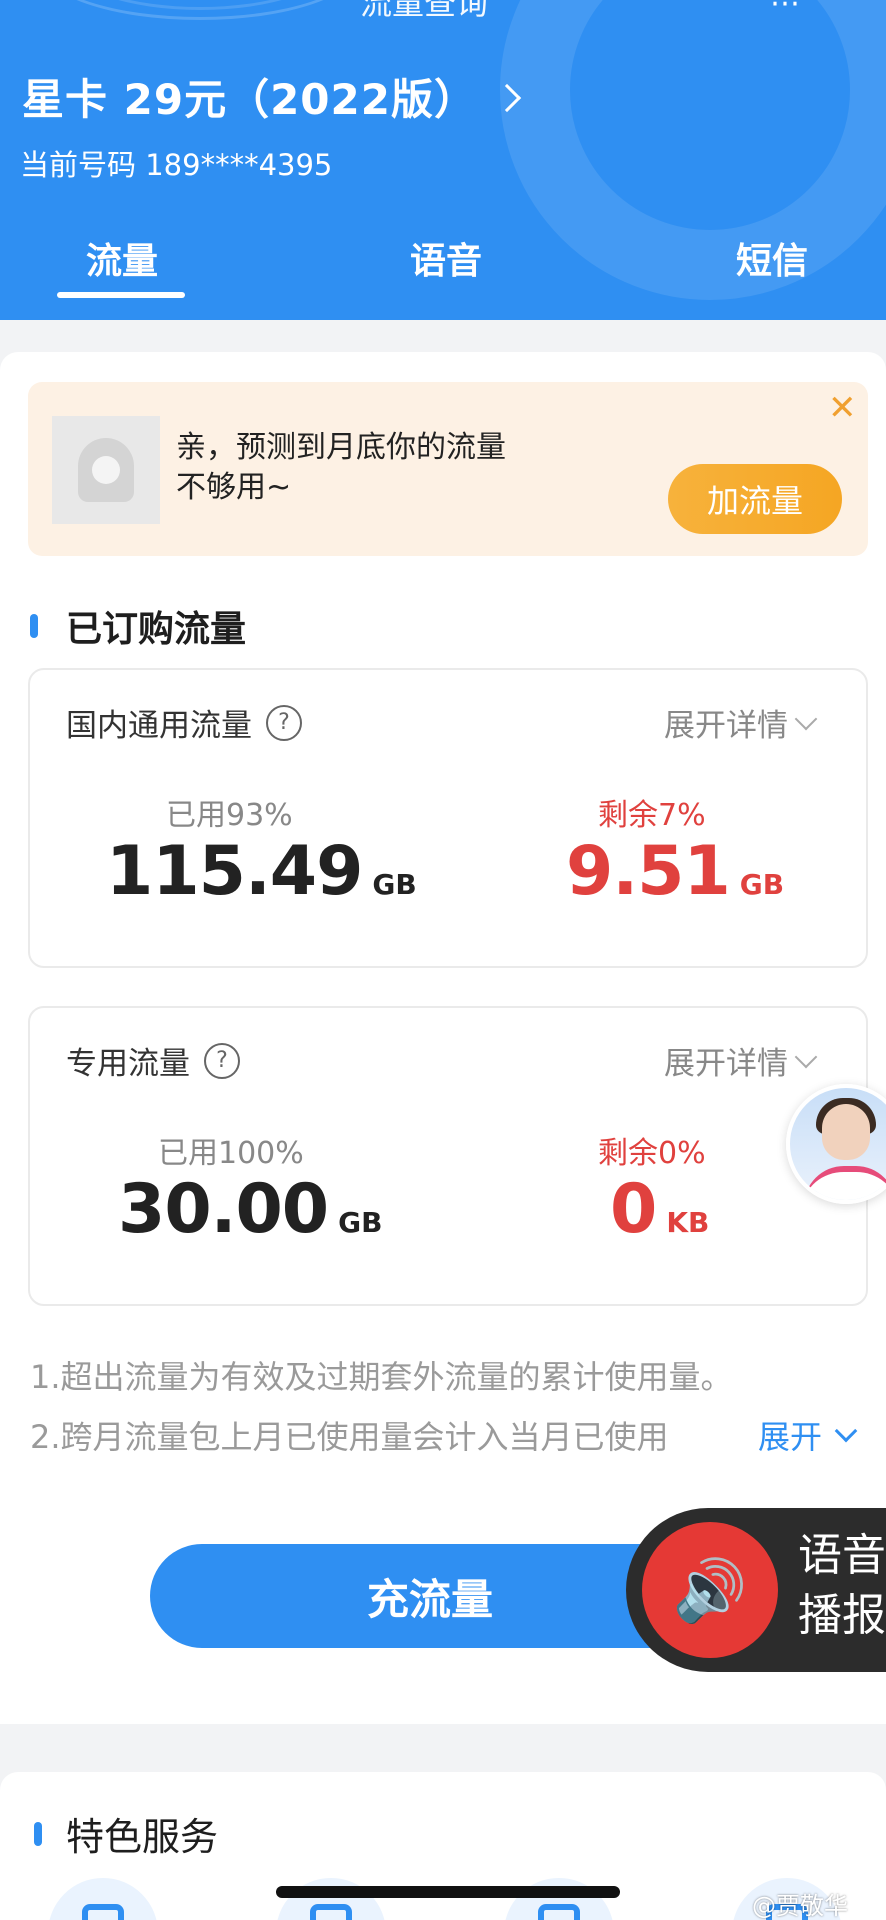  What do you see at coordinates (223, 1209) in the screenshot?
I see `used-value: 30.00` at bounding box center [223, 1209].